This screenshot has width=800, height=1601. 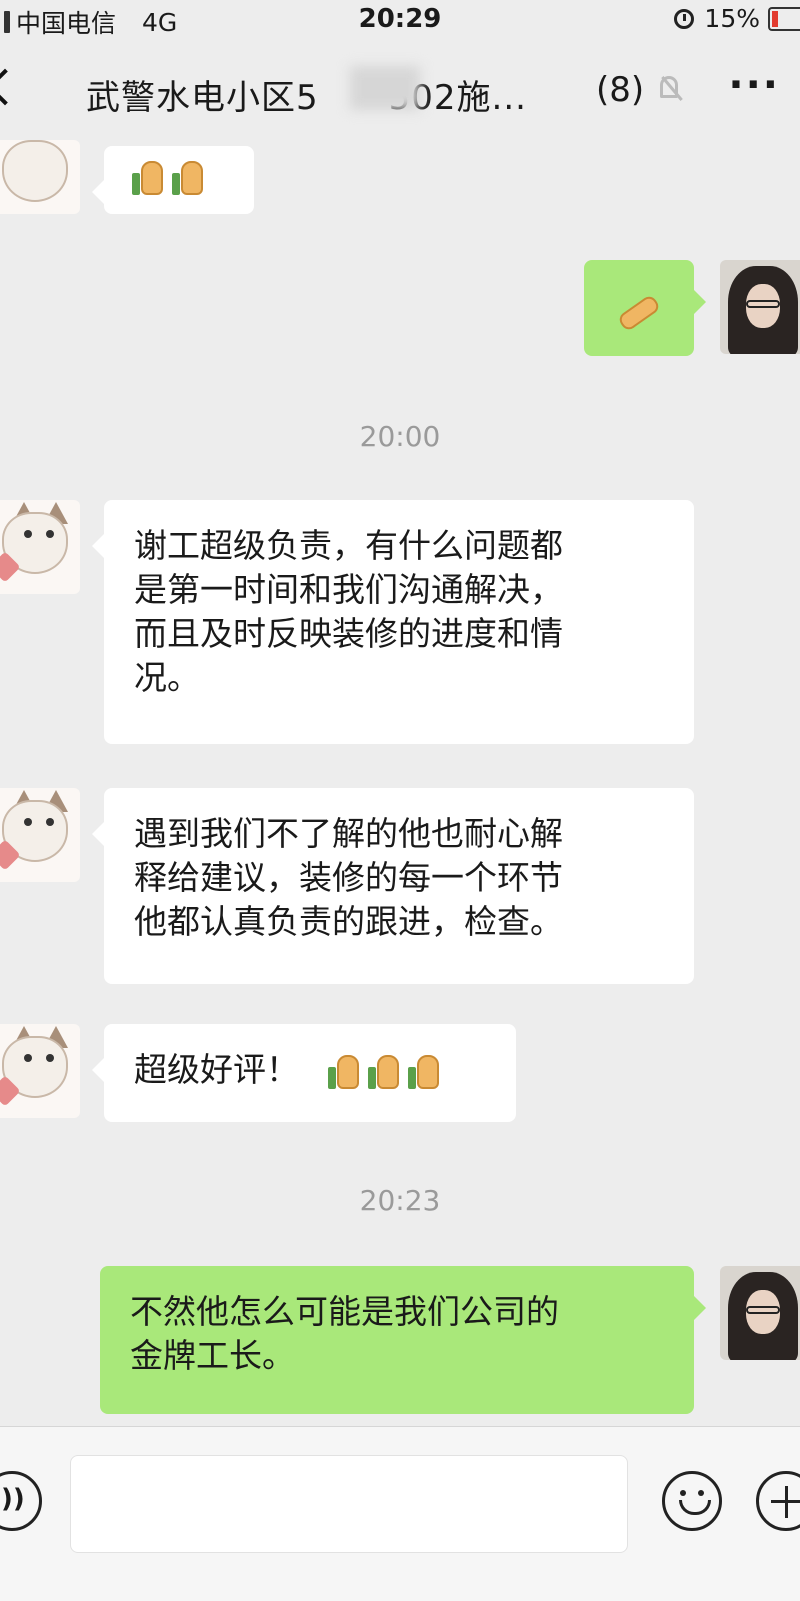 What do you see at coordinates (620, 90) in the screenshot?
I see `member-count: (8)` at bounding box center [620, 90].